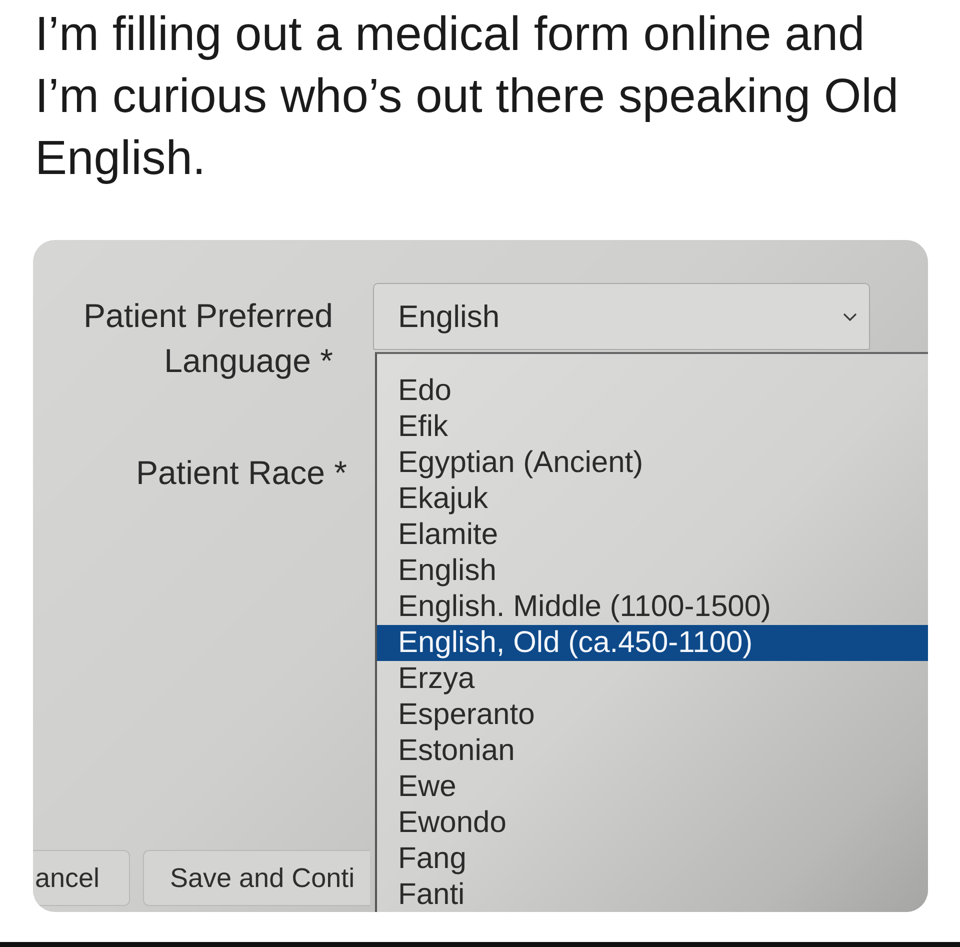  Describe the element at coordinates (652, 427) in the screenshot. I see `dropdown-option: Efik` at that location.